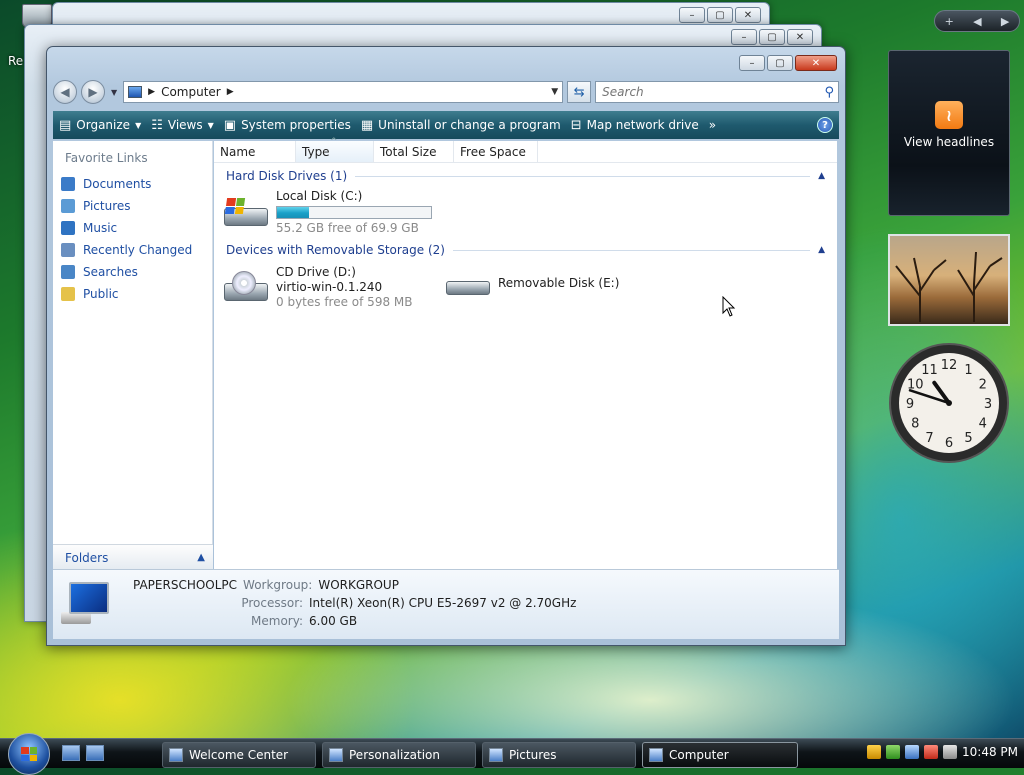  I want to click on back-arrow-icon: ◀, so click(65, 92).